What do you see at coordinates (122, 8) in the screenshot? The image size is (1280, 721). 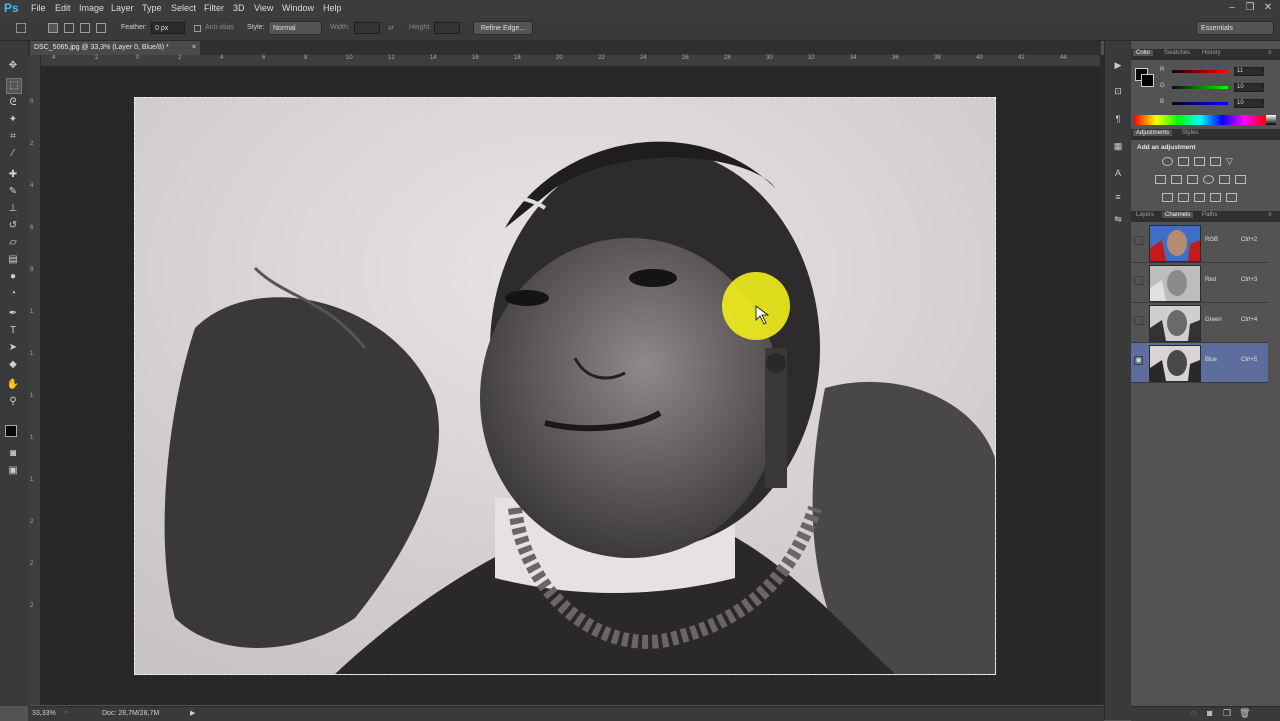 I see `menu-layer: Layer` at bounding box center [122, 8].